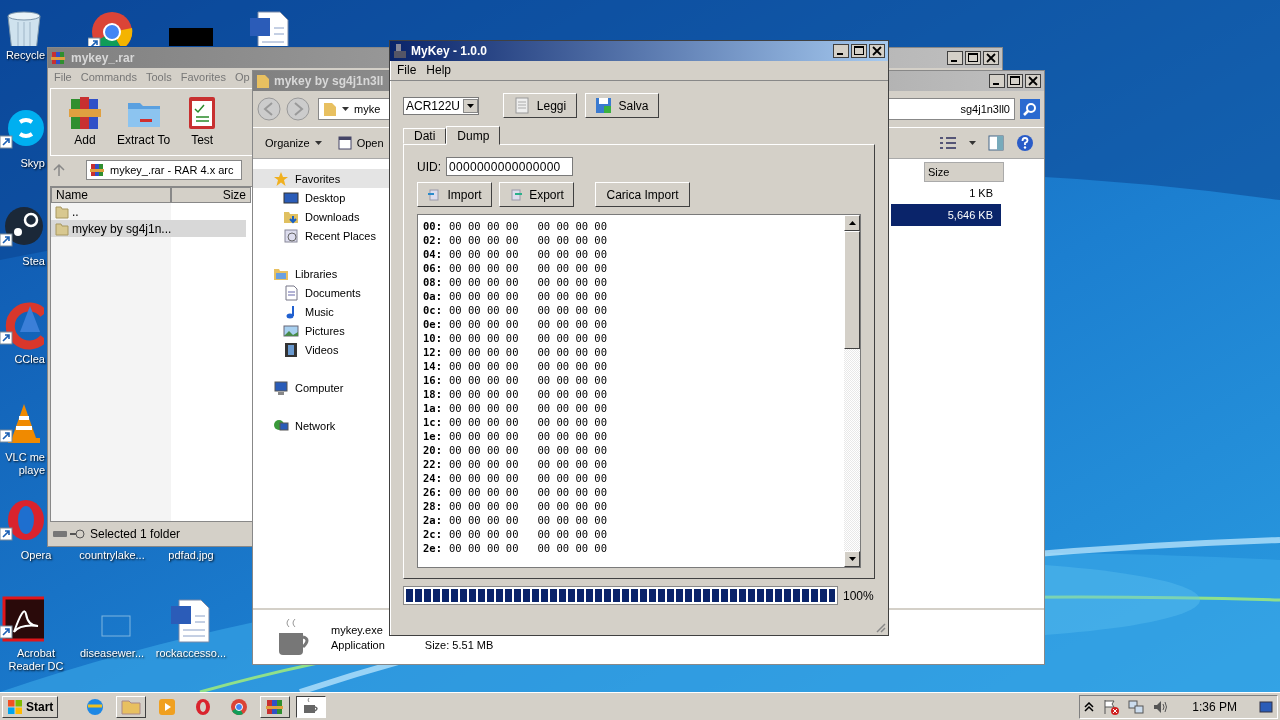  What do you see at coordinates (22, 620) in the screenshot?
I see `reader-icon` at bounding box center [22, 620].